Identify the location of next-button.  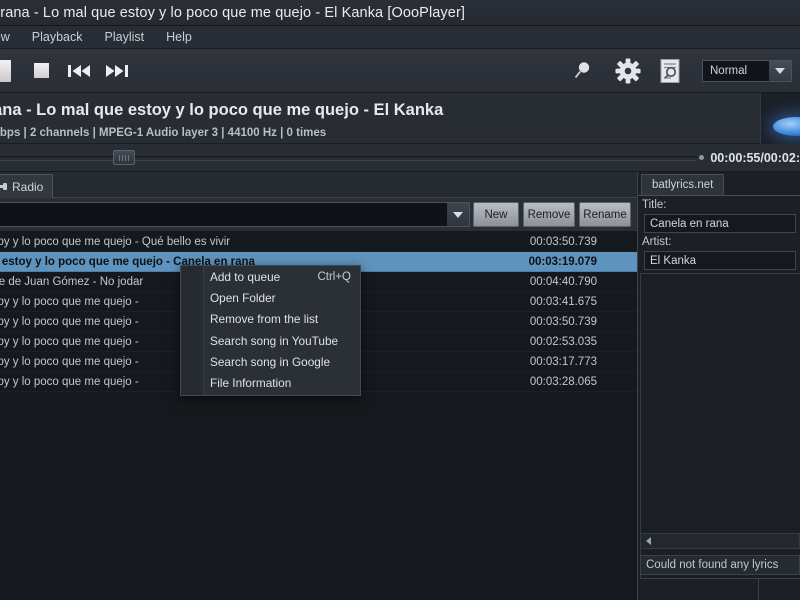
(117, 71).